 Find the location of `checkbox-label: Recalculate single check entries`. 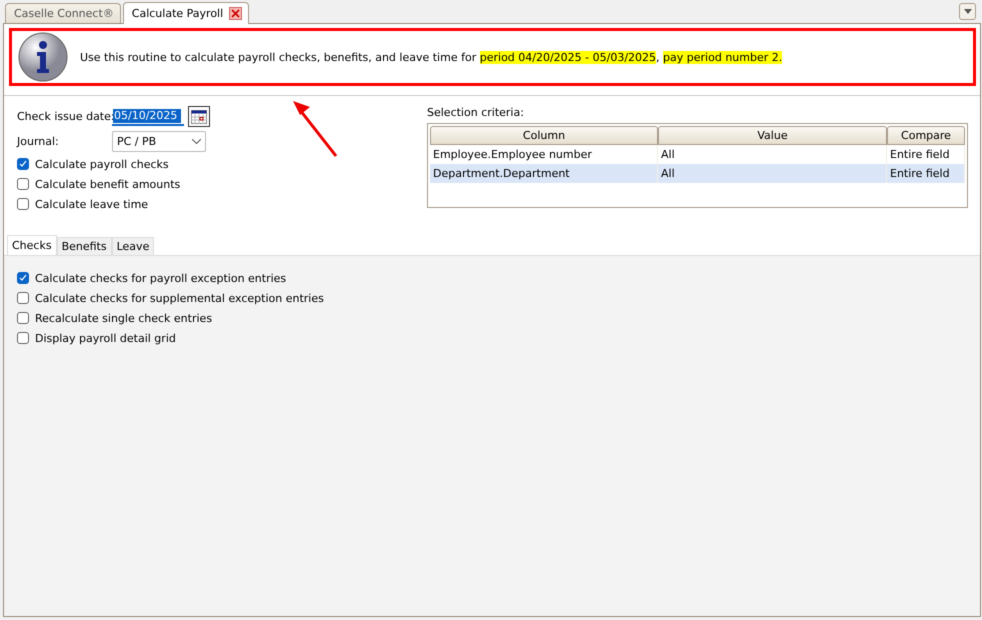

checkbox-label: Recalculate single check entries is located at coordinates (123, 318).